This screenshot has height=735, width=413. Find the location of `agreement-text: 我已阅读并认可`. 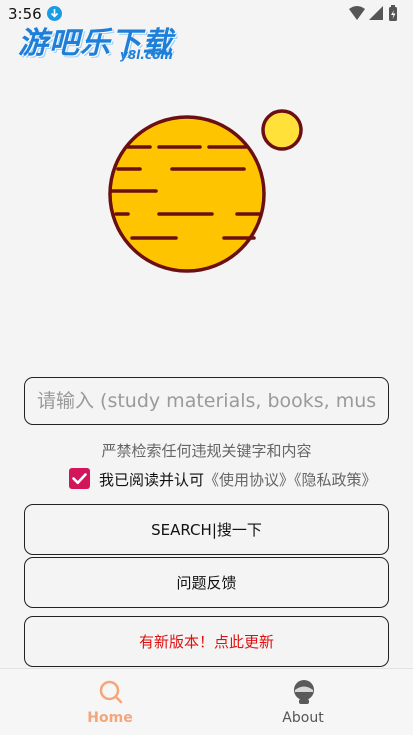

agreement-text: 我已阅读并认可 is located at coordinates (152, 480).